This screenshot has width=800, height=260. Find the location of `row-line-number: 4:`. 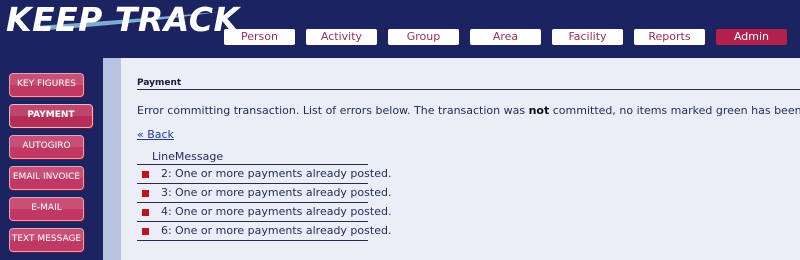

row-line-number: 4: is located at coordinates (166, 211).